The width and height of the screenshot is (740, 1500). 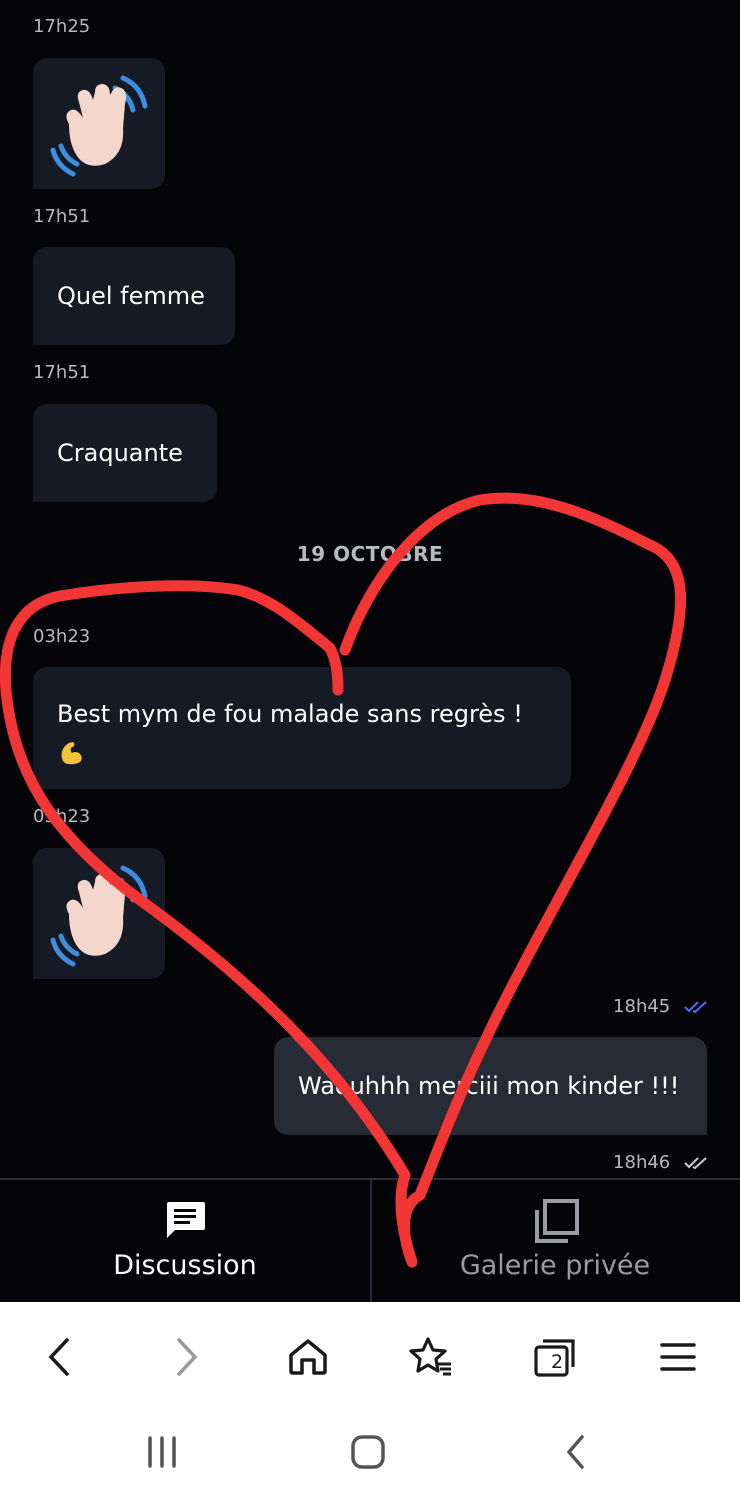 I want to click on star-list-icon, so click(x=430, y=1356).